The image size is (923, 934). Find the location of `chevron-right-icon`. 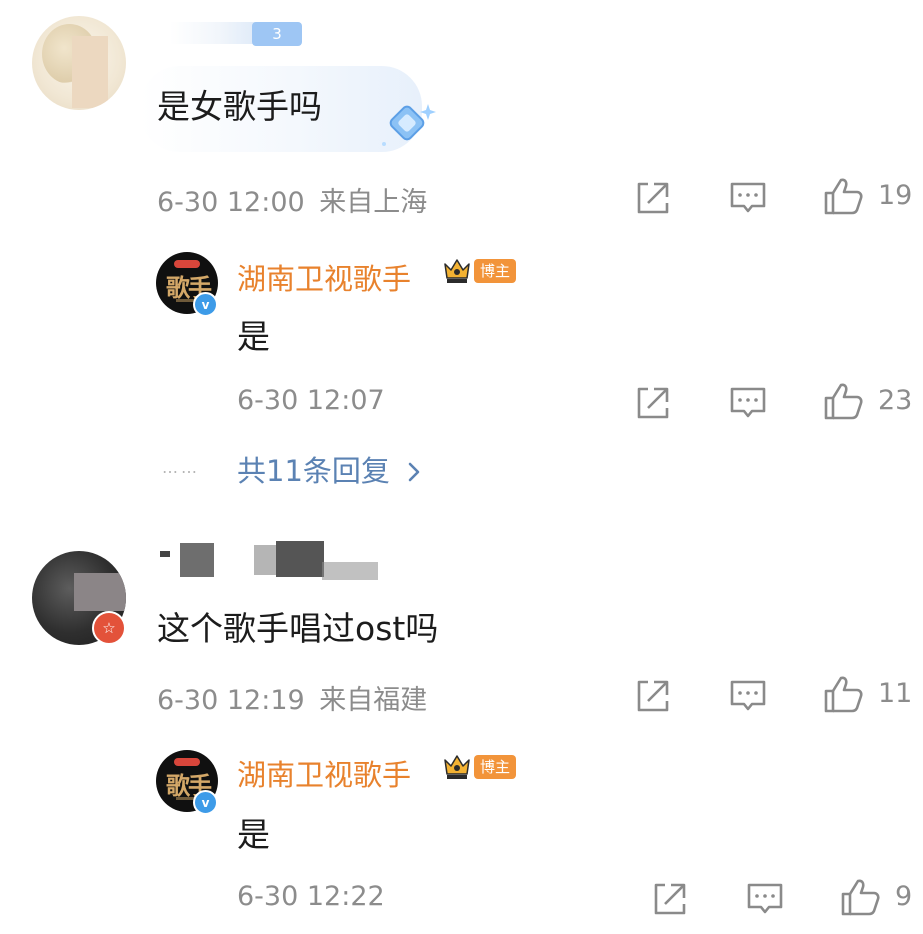

chevron-right-icon is located at coordinates (414, 473).